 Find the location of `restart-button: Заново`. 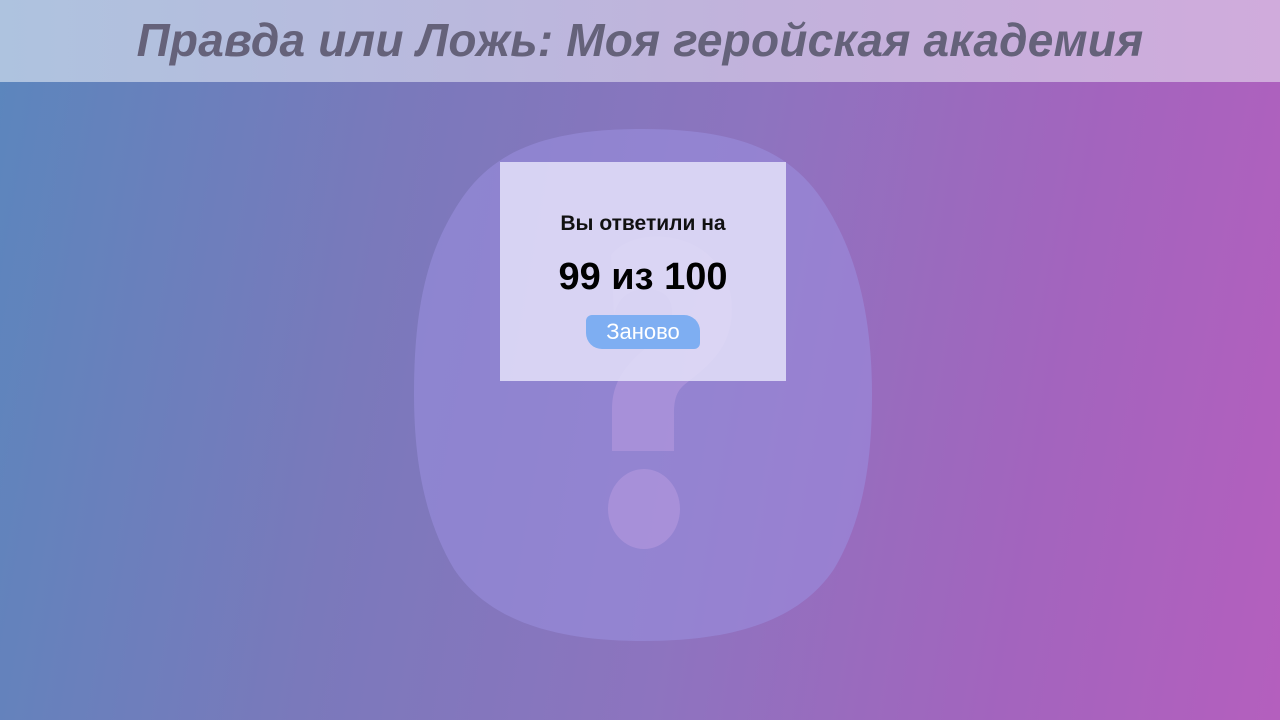

restart-button: Заново is located at coordinates (643, 332).